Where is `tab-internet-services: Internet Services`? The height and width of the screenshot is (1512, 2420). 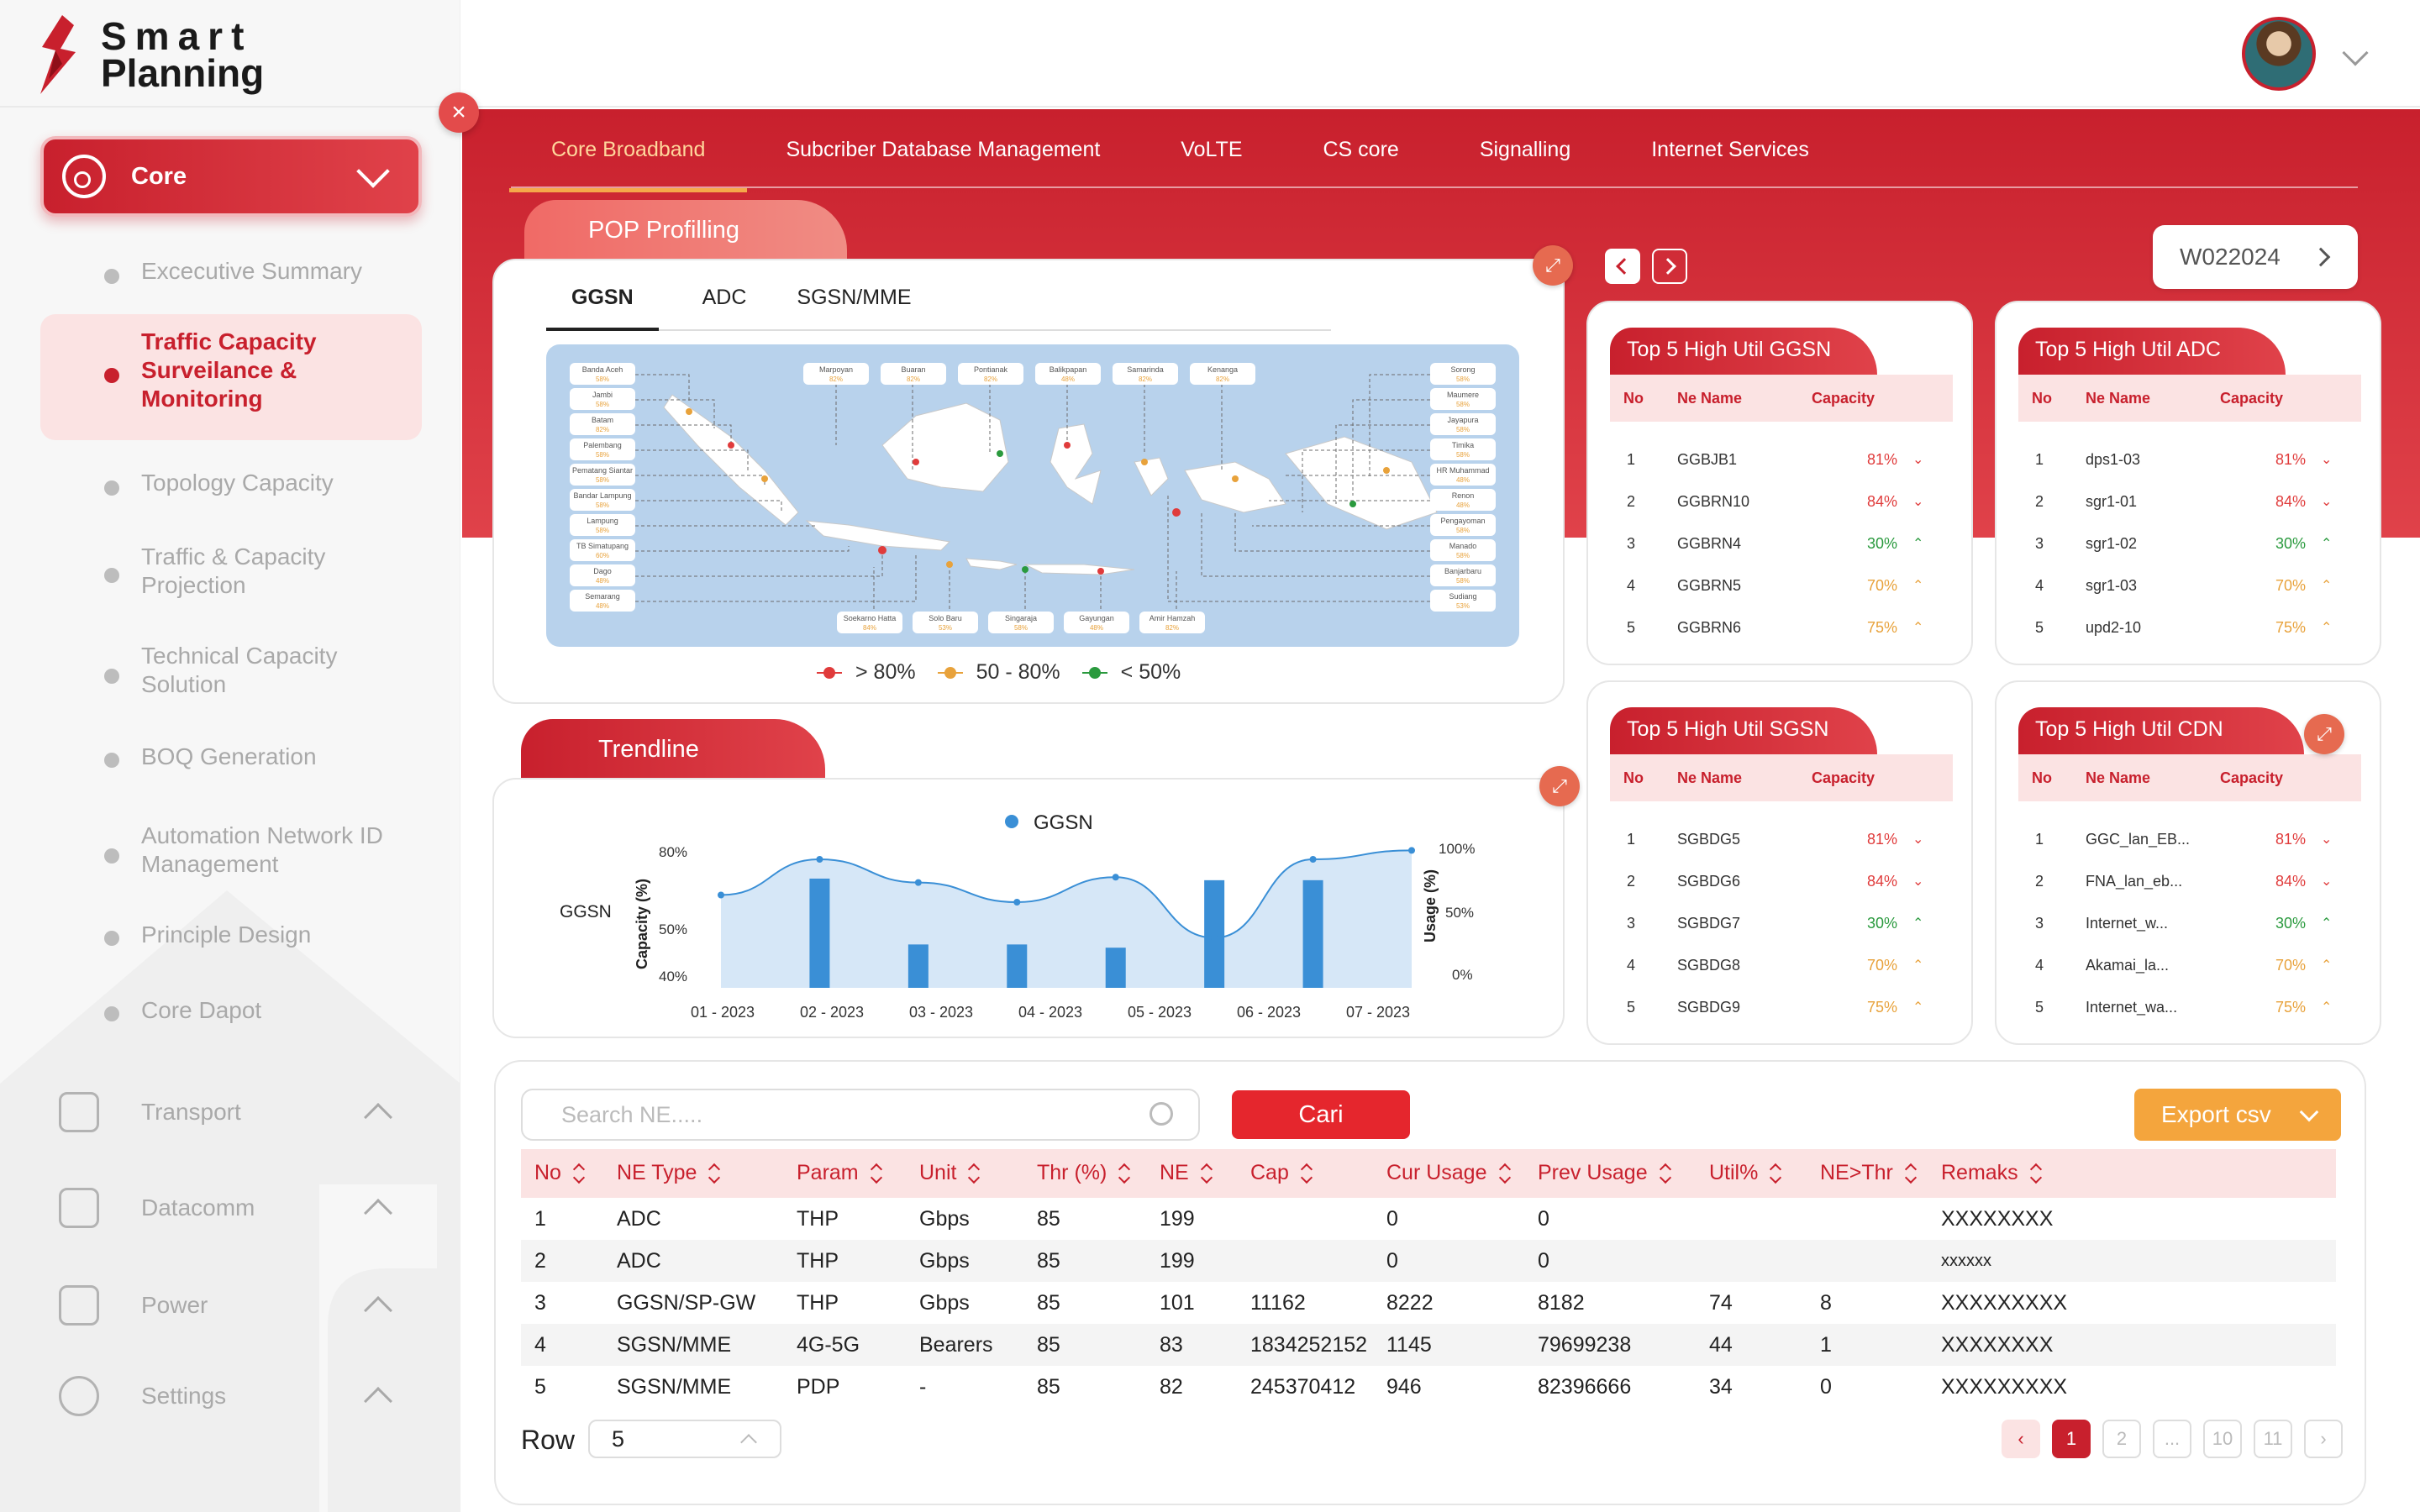
tab-internet-services: Internet Services is located at coordinates (1730, 150).